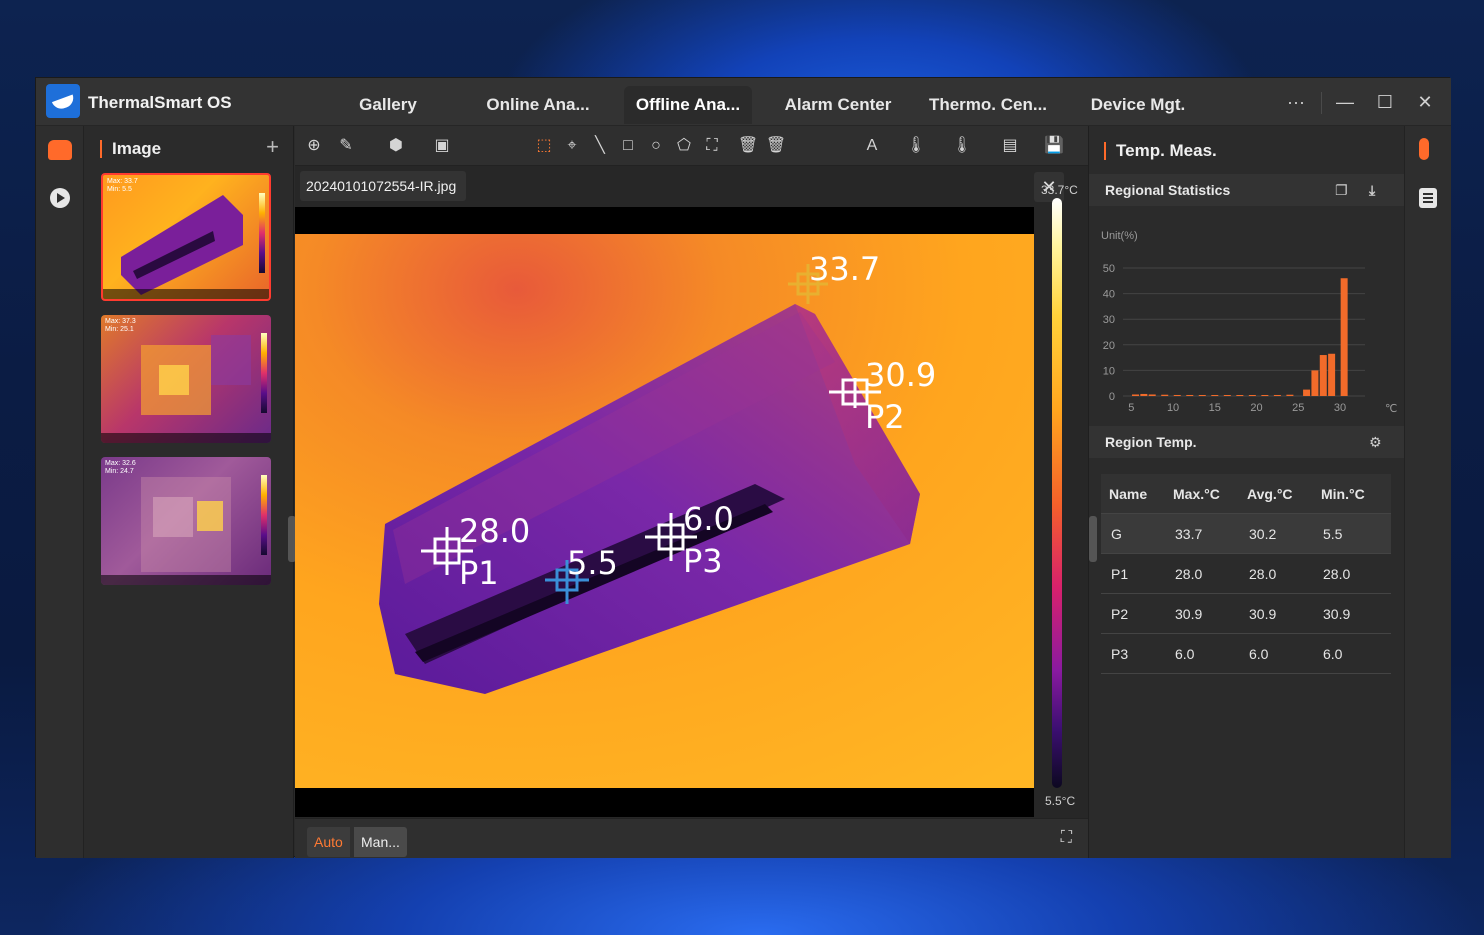 This screenshot has width=1484, height=935. Describe the element at coordinates (1066, 838) in the screenshot. I see `fullscreen-icon: ⛶` at that location.